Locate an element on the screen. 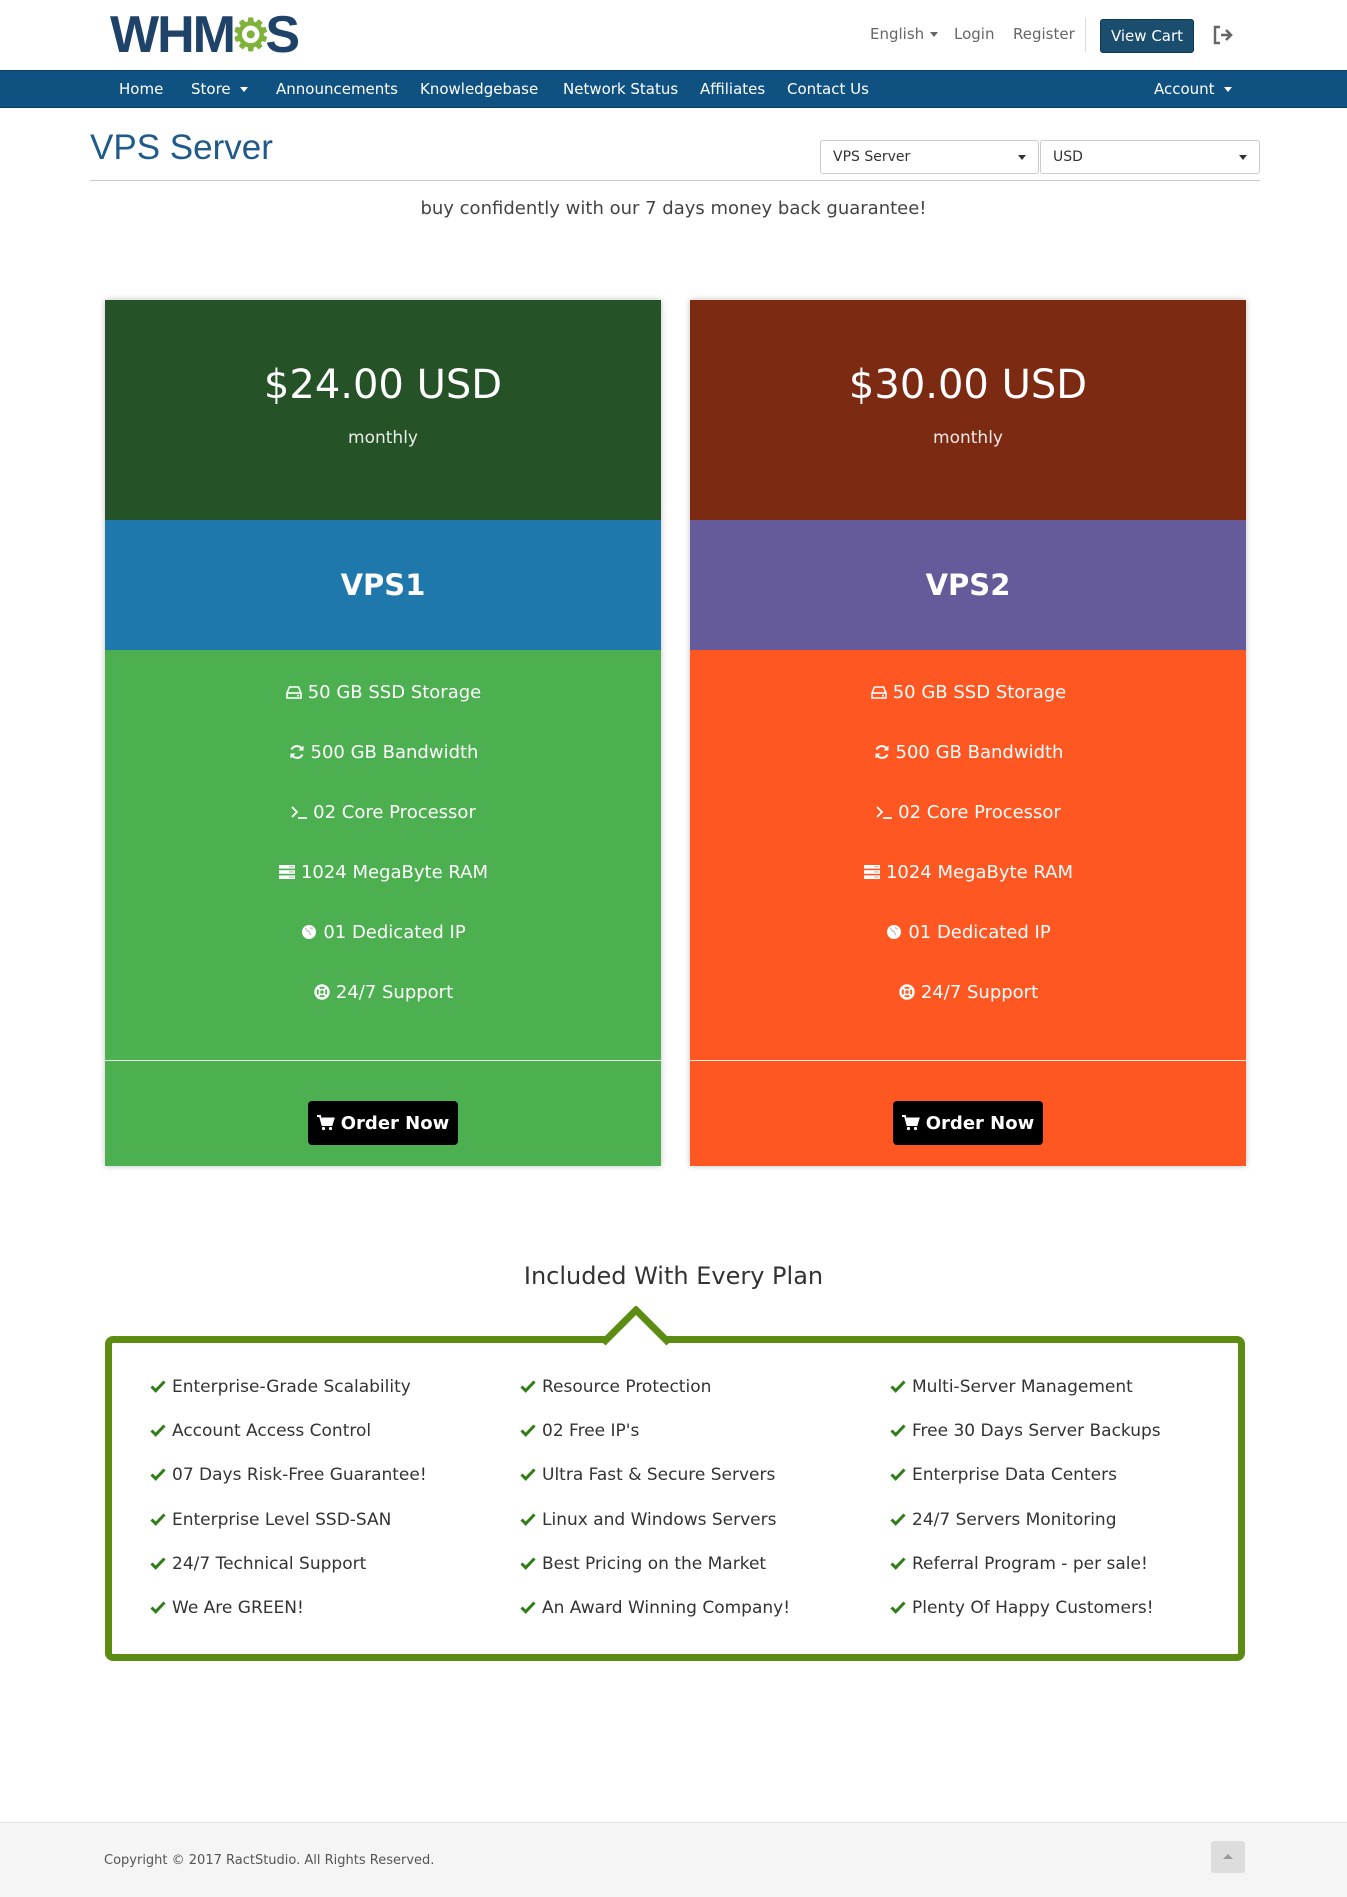 The height and width of the screenshot is (1897, 1347). included-feature-label: Linux and Windows Servers is located at coordinates (659, 1519).